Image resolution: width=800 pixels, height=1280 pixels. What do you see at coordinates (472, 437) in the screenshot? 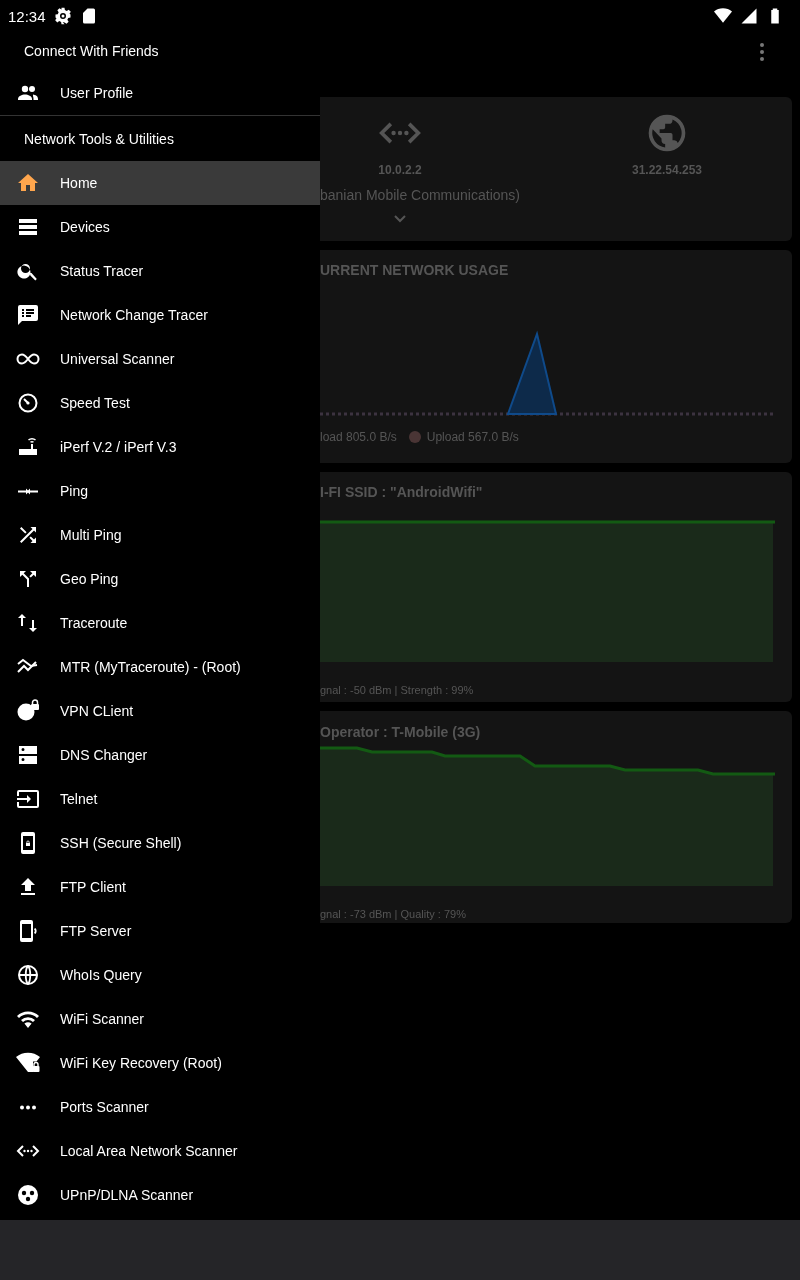
I see `legend-label: Upload 567.0 B/s` at bounding box center [472, 437].